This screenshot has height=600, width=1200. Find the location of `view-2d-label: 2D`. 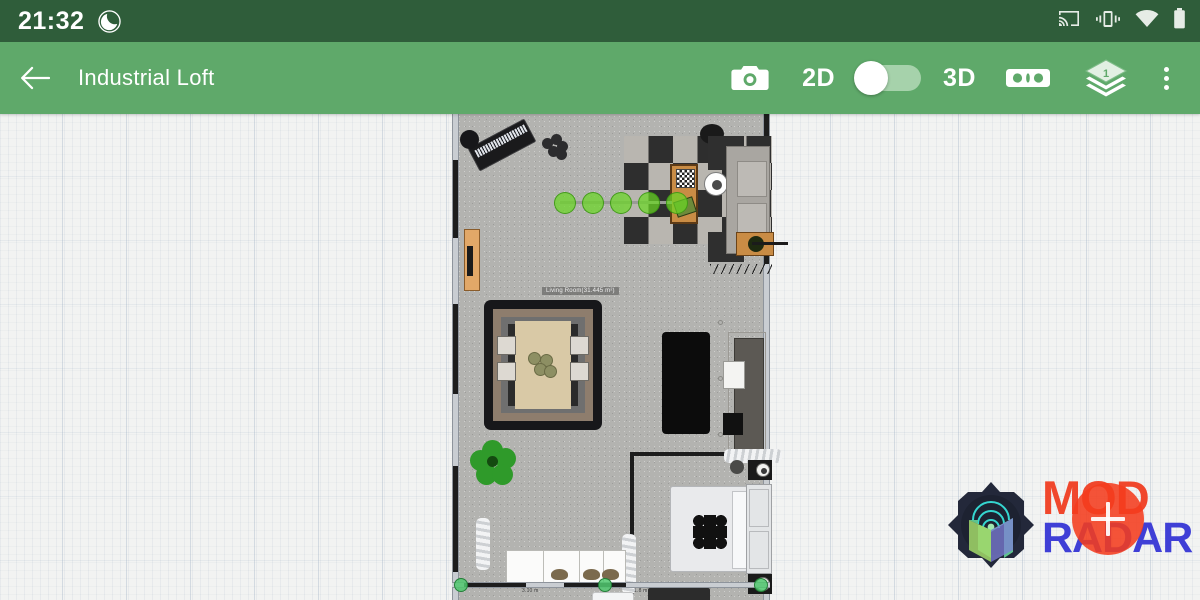

view-2d-label: 2D is located at coordinates (818, 78).